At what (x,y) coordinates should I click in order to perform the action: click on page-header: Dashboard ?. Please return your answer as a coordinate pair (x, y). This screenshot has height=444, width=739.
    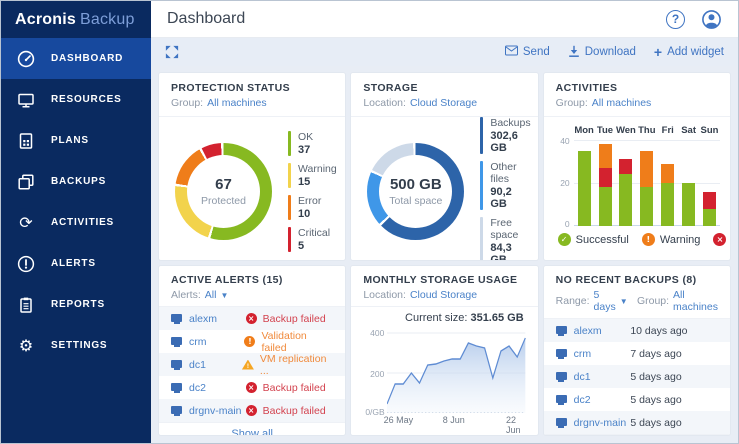
    Looking at the image, I should click on (444, 19).